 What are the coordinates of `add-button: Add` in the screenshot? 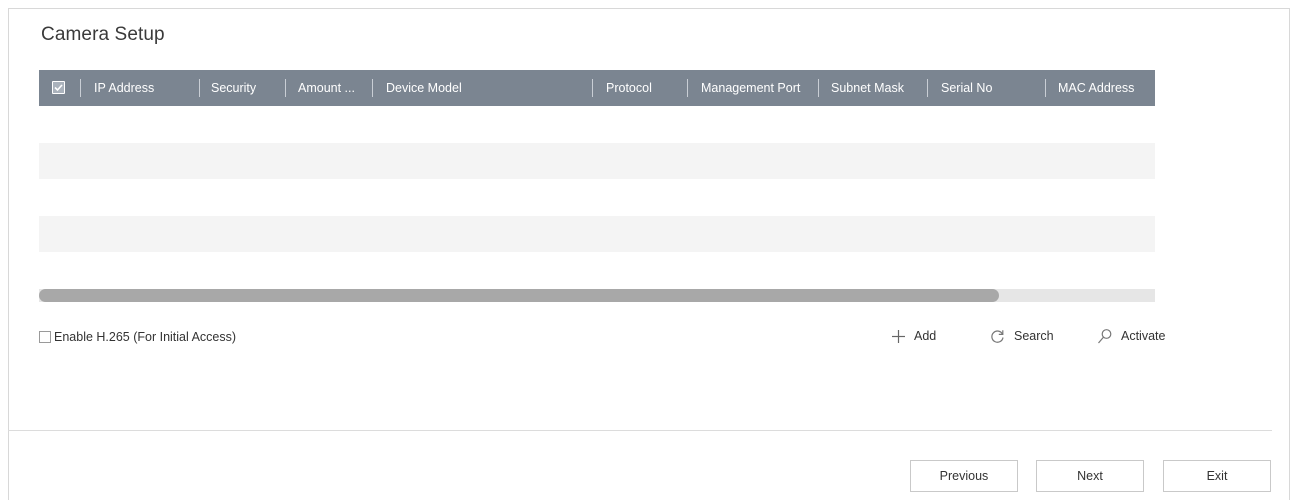 It's located at (913, 336).